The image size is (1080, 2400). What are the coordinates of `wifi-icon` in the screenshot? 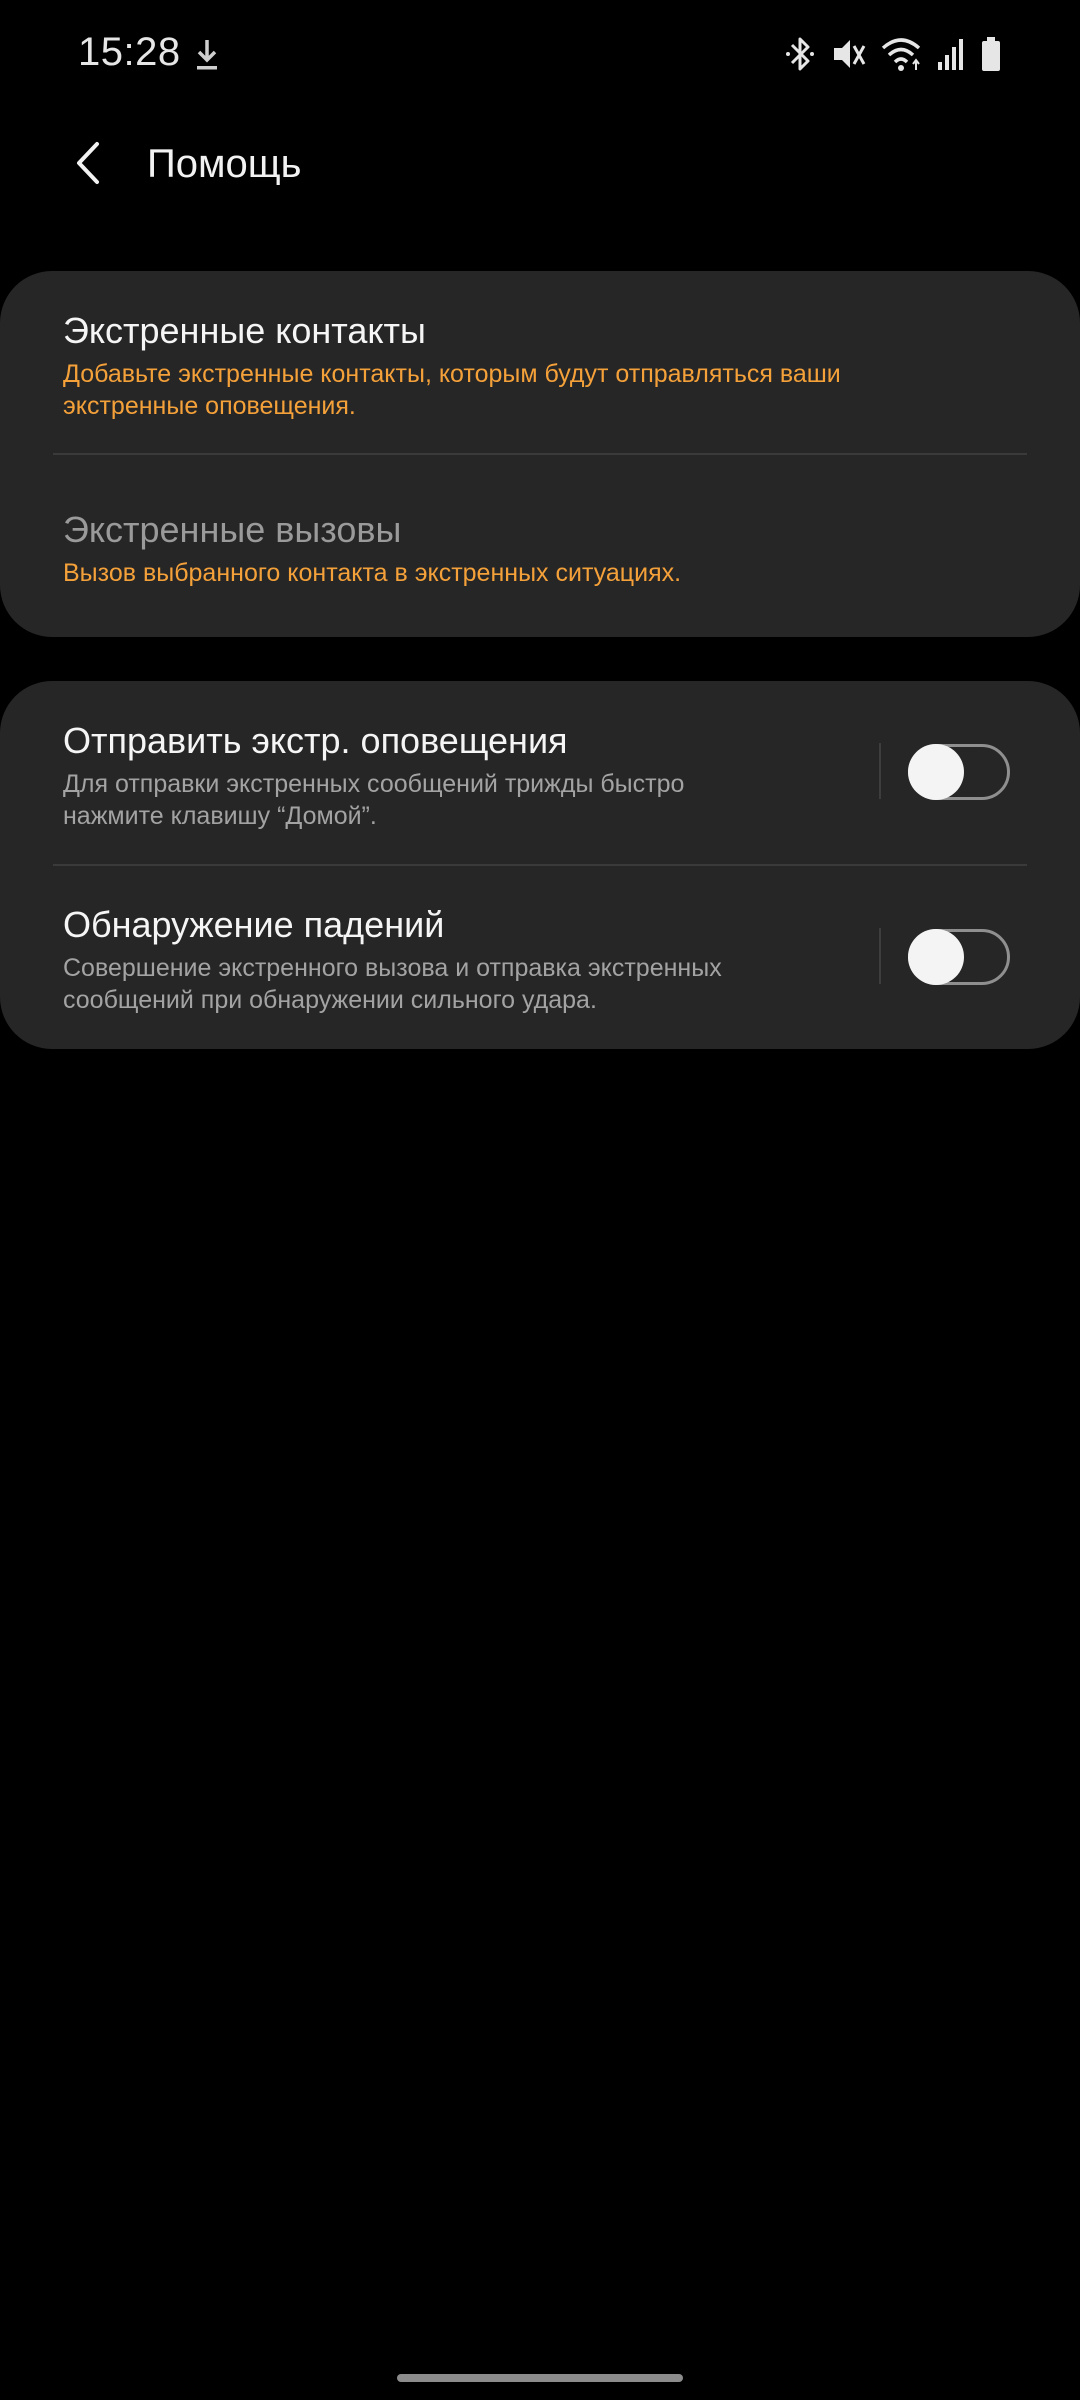 It's located at (901, 54).